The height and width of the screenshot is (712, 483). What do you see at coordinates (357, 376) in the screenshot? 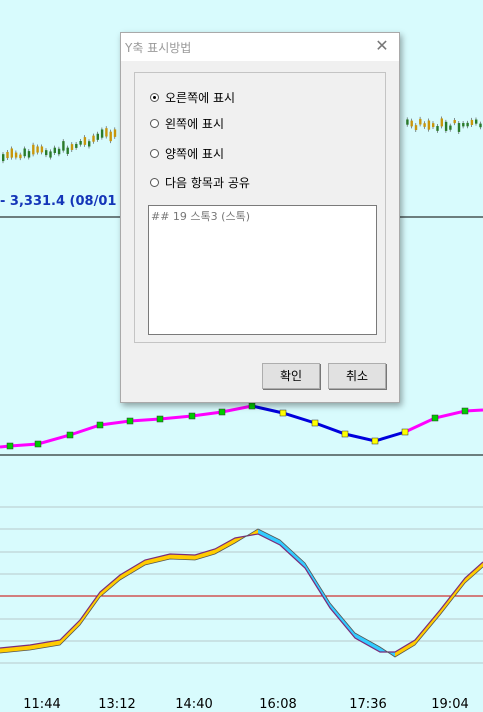
I see `cancel-button: 취소` at bounding box center [357, 376].